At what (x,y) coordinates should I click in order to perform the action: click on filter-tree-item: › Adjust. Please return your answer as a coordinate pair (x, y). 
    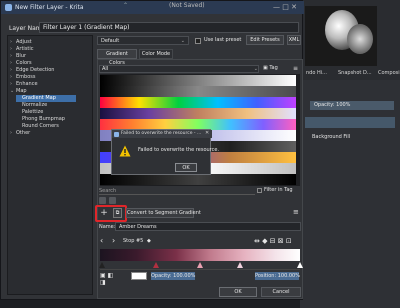
    Looking at the image, I should click on (21, 42).